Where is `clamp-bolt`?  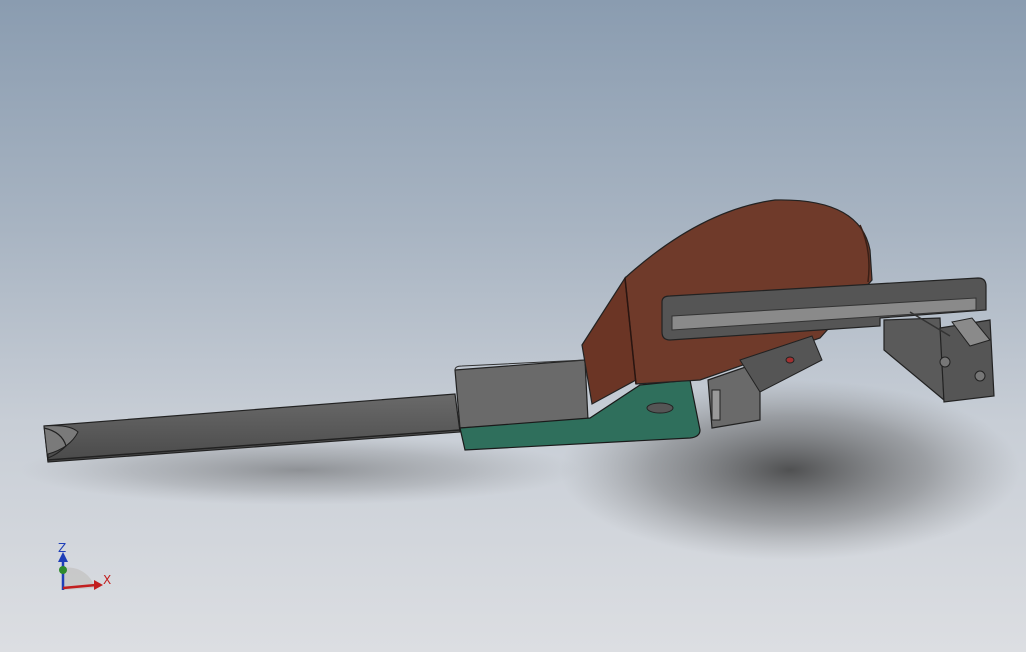 clamp-bolt is located at coordinates (790, 360).